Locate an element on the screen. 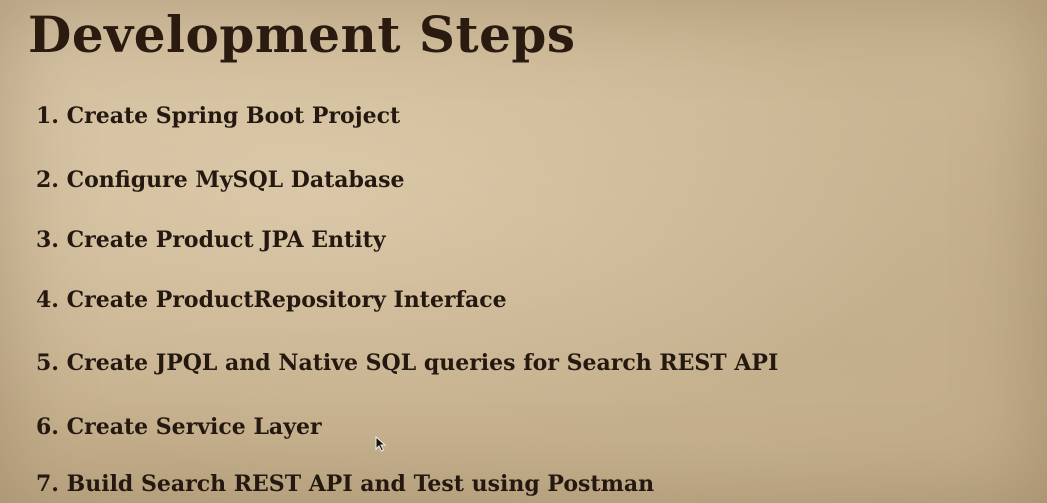  step-item-4: 4. Create ProductRepository Interface is located at coordinates (271, 300).